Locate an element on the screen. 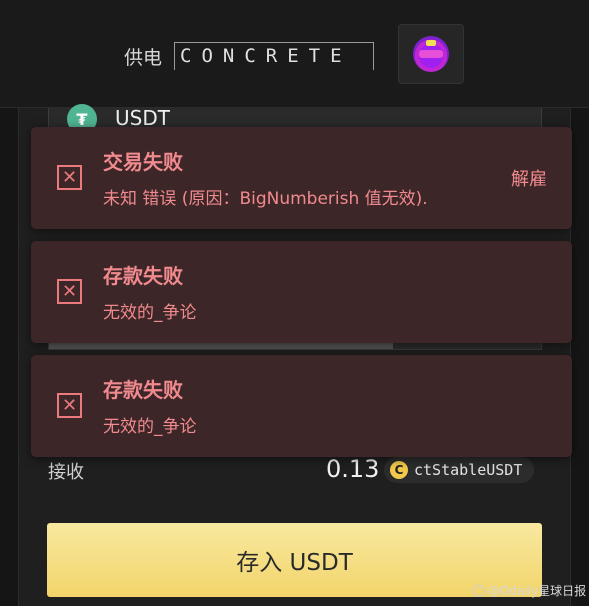  dismiss-button: 解雇 is located at coordinates (529, 178).